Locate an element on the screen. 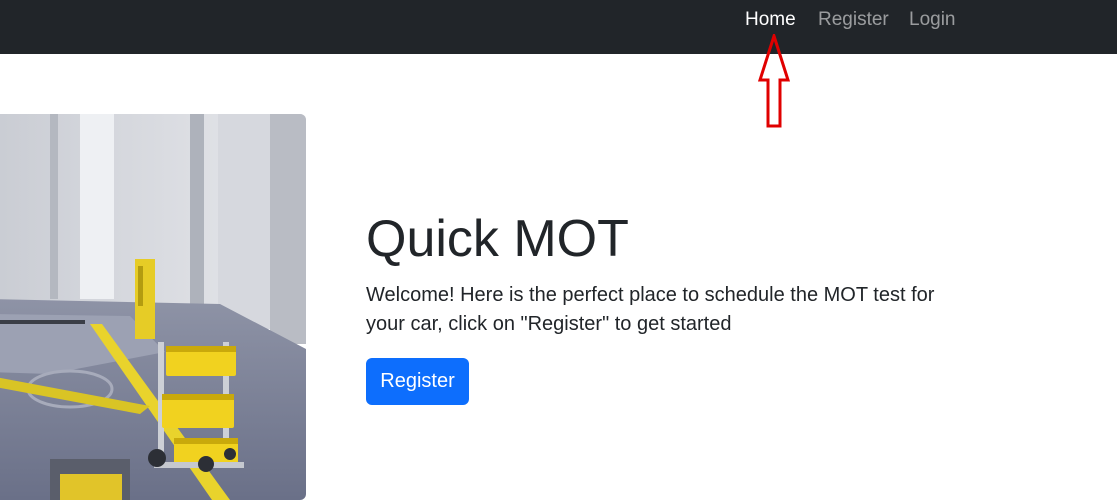  top-navbar: Home Register Login is located at coordinates (558, 27).